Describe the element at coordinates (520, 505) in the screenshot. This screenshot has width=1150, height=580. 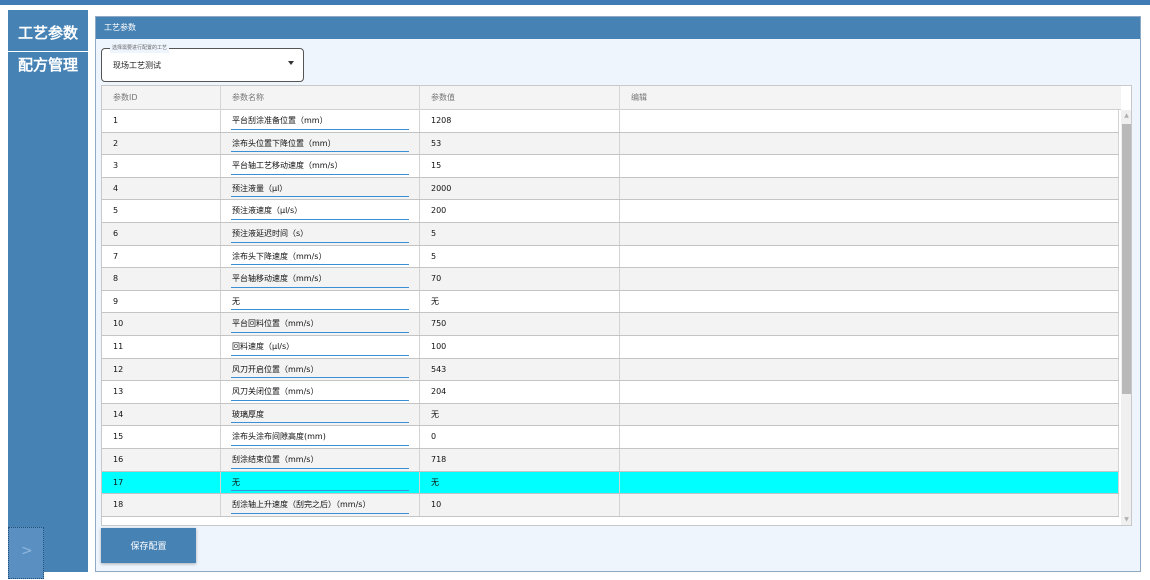
I see `param-value-cell: 10` at that location.